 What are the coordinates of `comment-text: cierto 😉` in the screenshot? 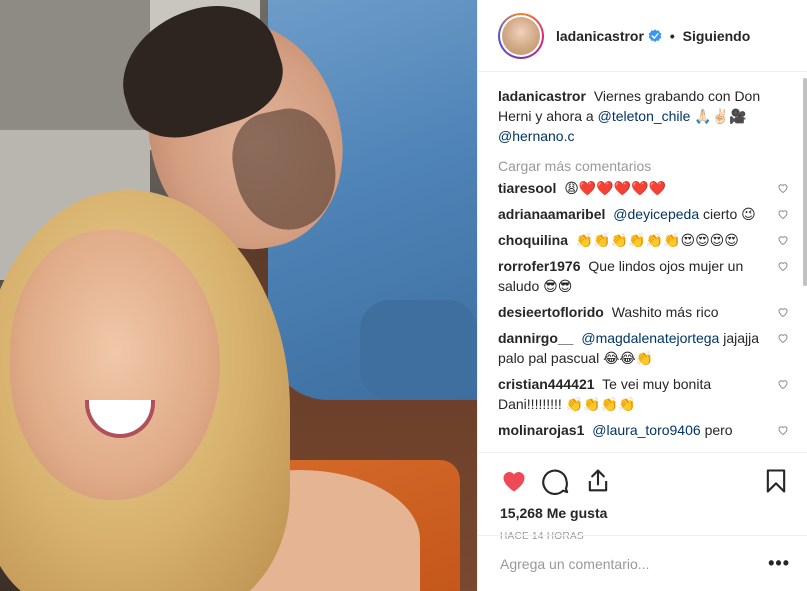 It's located at (729, 214).